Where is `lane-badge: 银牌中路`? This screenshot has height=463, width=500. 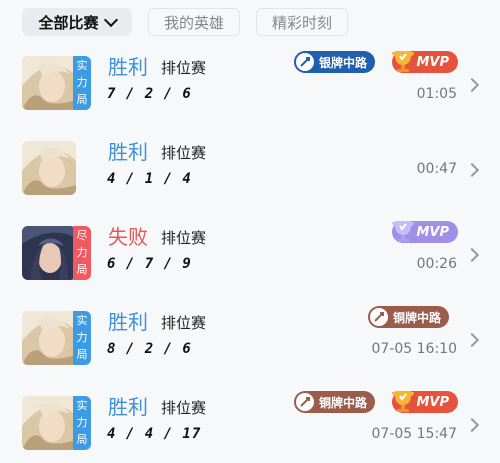
lane-badge: 银牌中路 is located at coordinates (335, 62).